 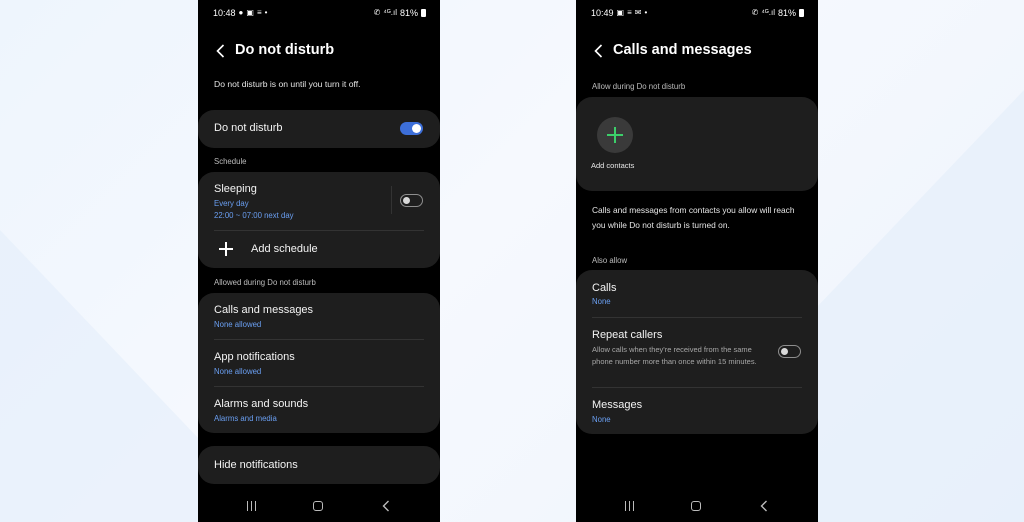 I want to click on email-icon: ✉, so click(x=638, y=12).